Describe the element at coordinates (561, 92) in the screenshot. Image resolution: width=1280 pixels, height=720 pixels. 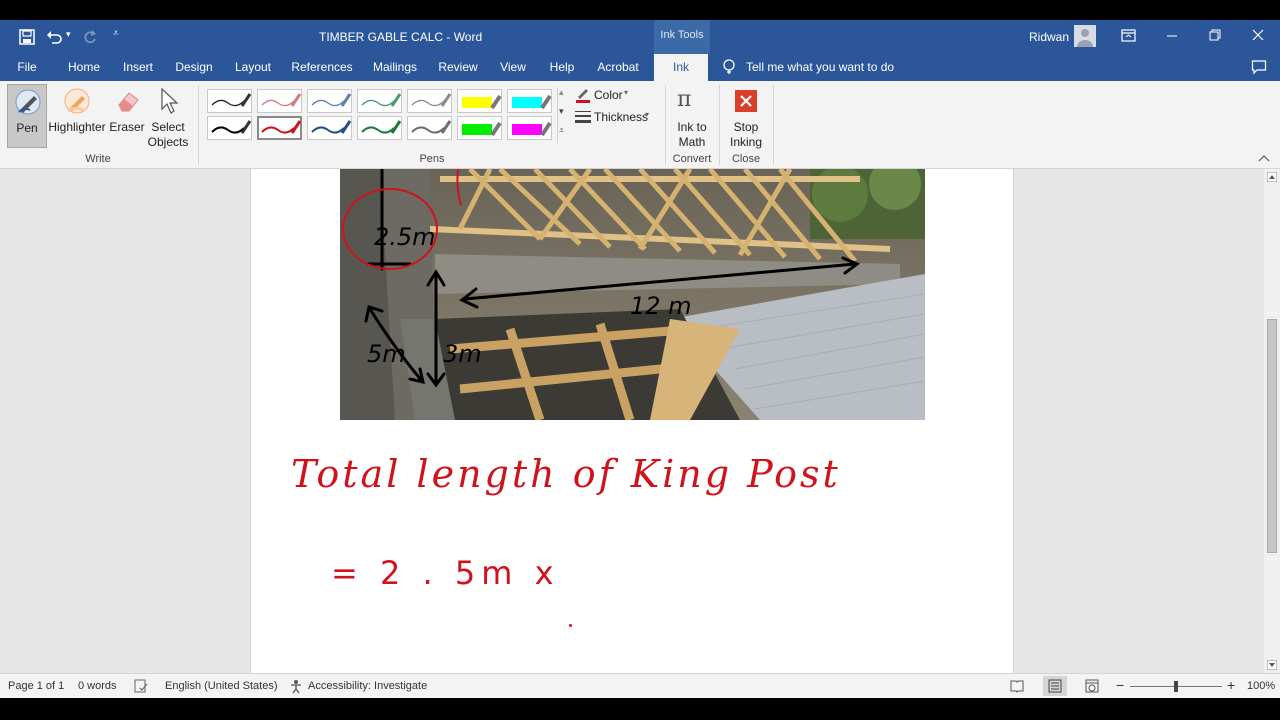
I see `gallery-up-icon: ▴` at that location.